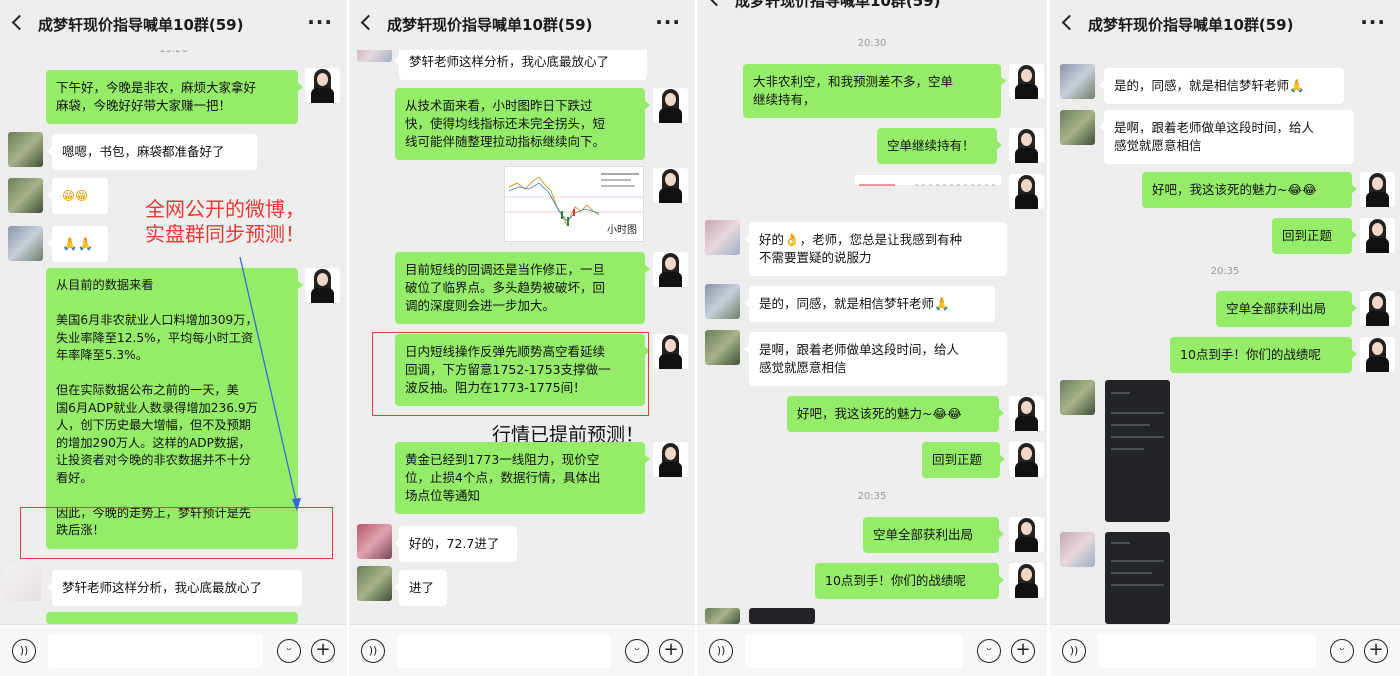 This screenshot has width=1400, height=676. What do you see at coordinates (838, 5) in the screenshot?
I see `chat-title: 成梦轩现价指导喊单10群(59)` at bounding box center [838, 5].